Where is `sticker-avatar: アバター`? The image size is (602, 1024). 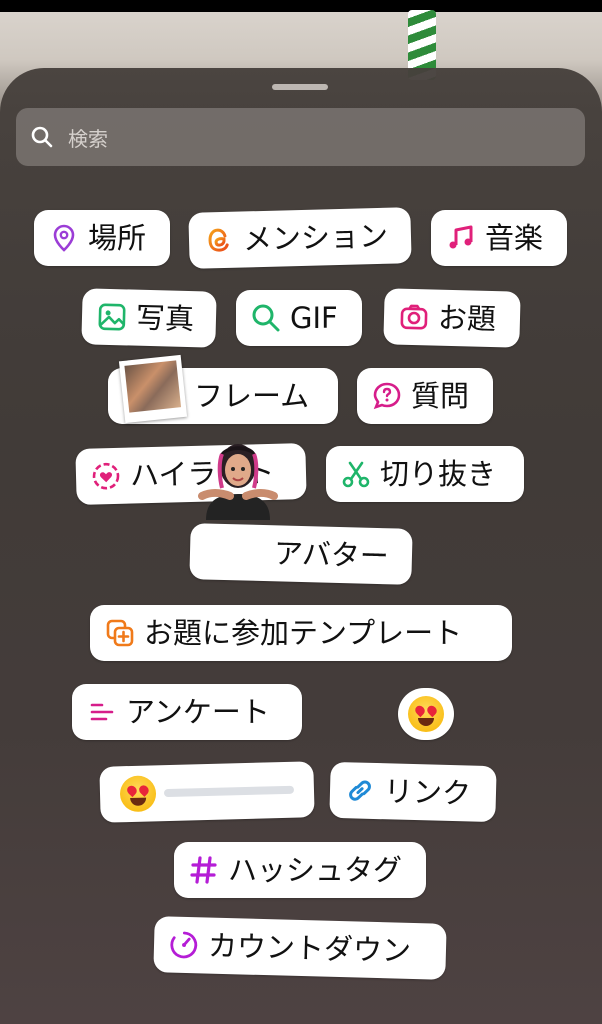 sticker-avatar: アバター is located at coordinates (301, 554).